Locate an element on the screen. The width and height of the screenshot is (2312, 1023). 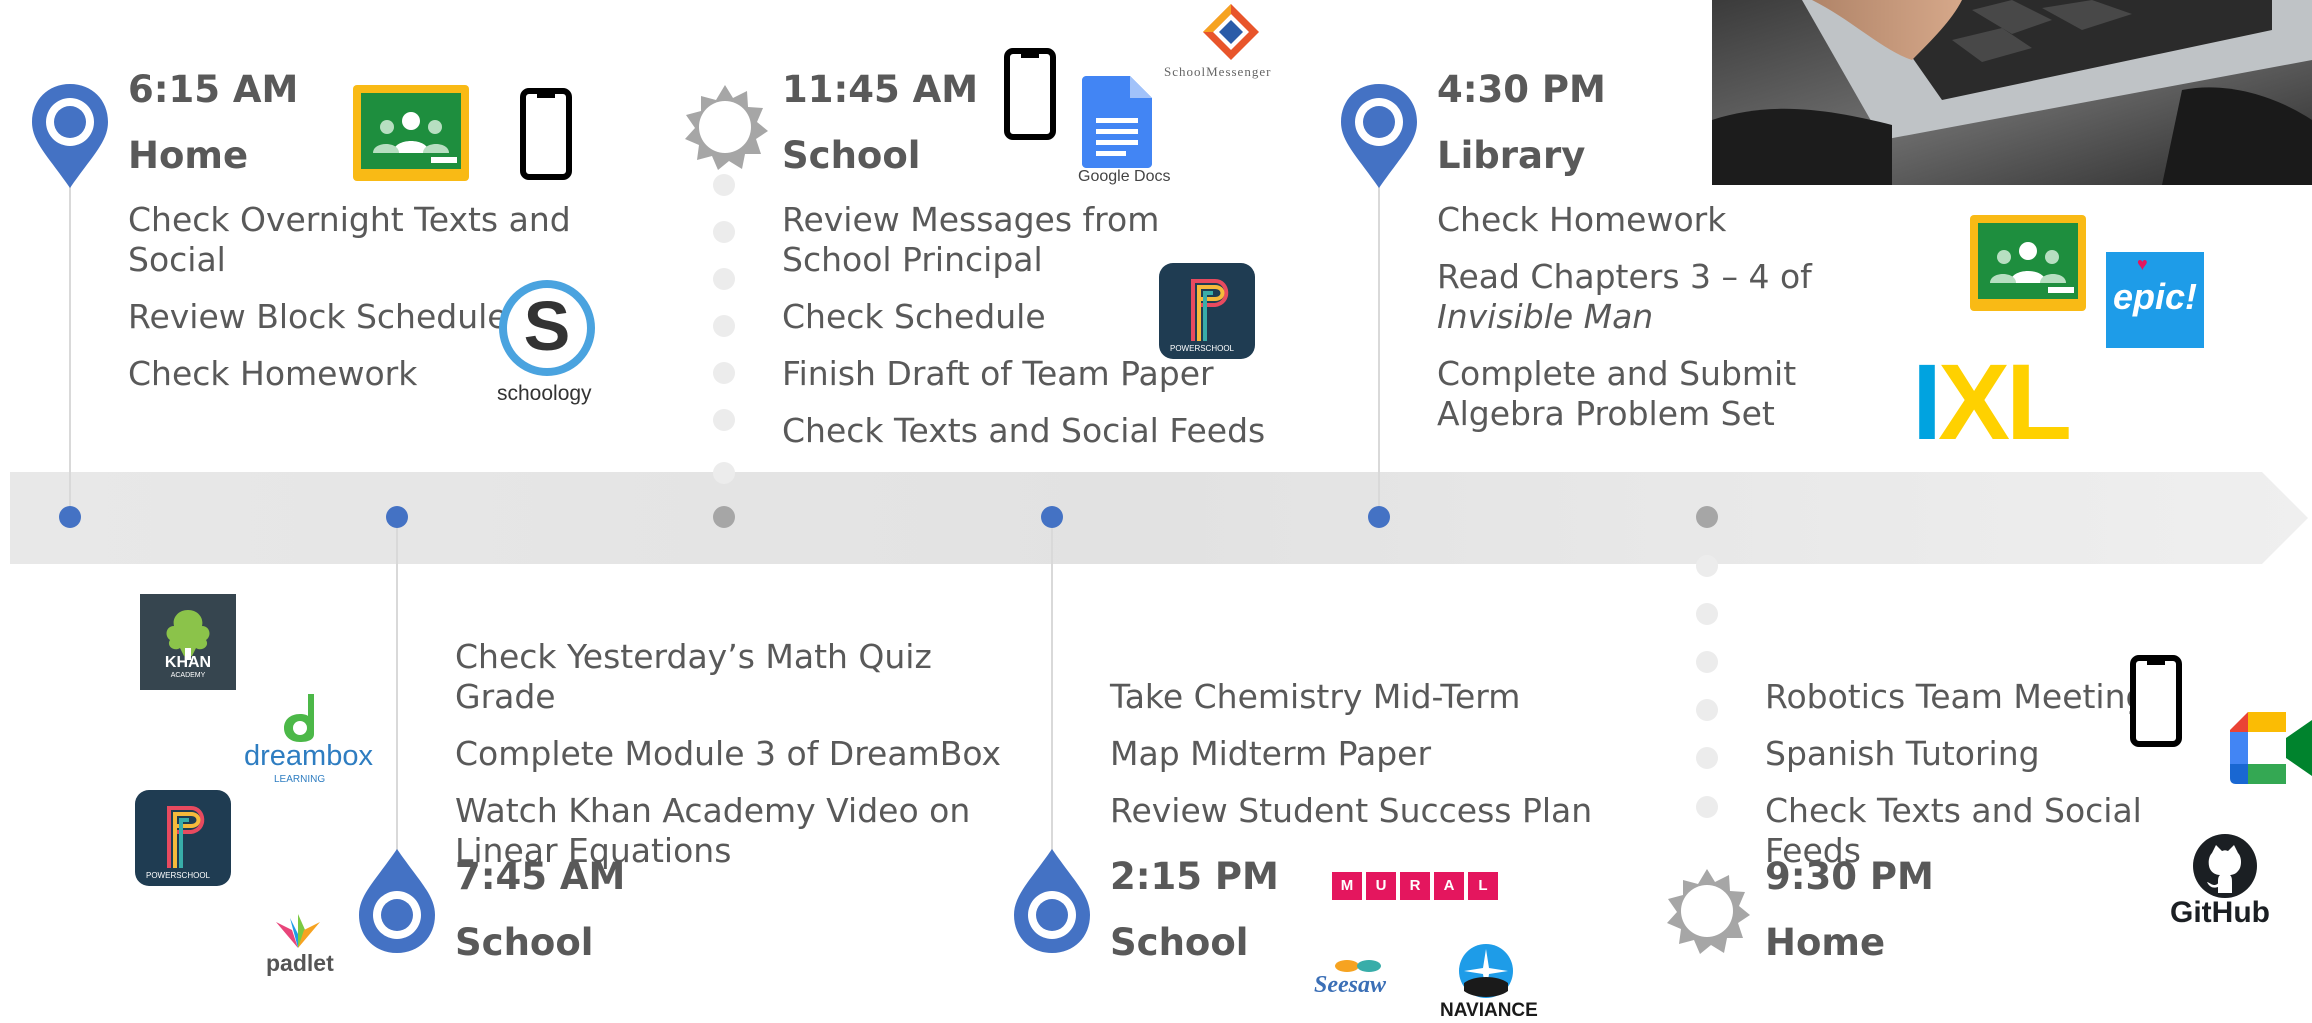
naviance-wordmark: NAVIANCE is located at coordinates (1489, 1010).